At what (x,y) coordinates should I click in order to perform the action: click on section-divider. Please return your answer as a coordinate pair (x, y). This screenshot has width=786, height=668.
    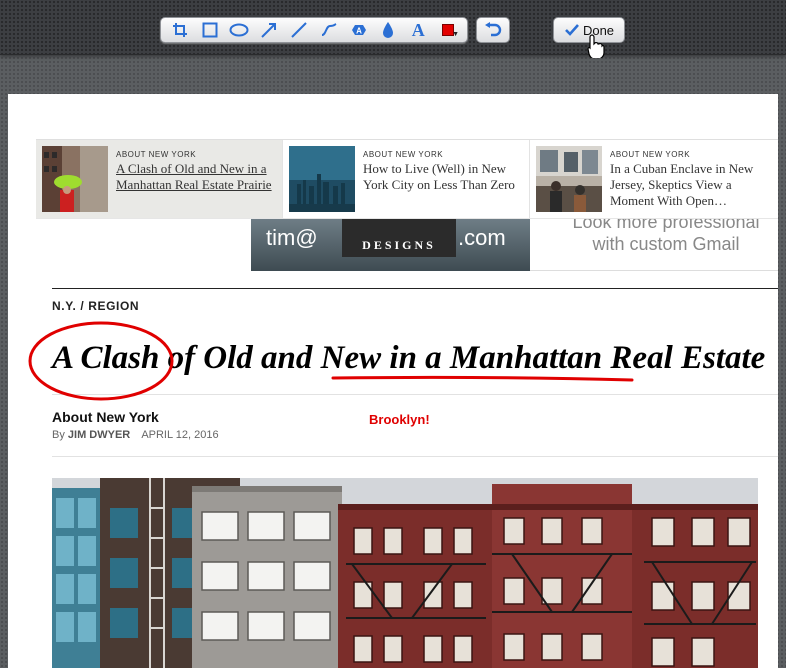
    Looking at the image, I should click on (415, 288).